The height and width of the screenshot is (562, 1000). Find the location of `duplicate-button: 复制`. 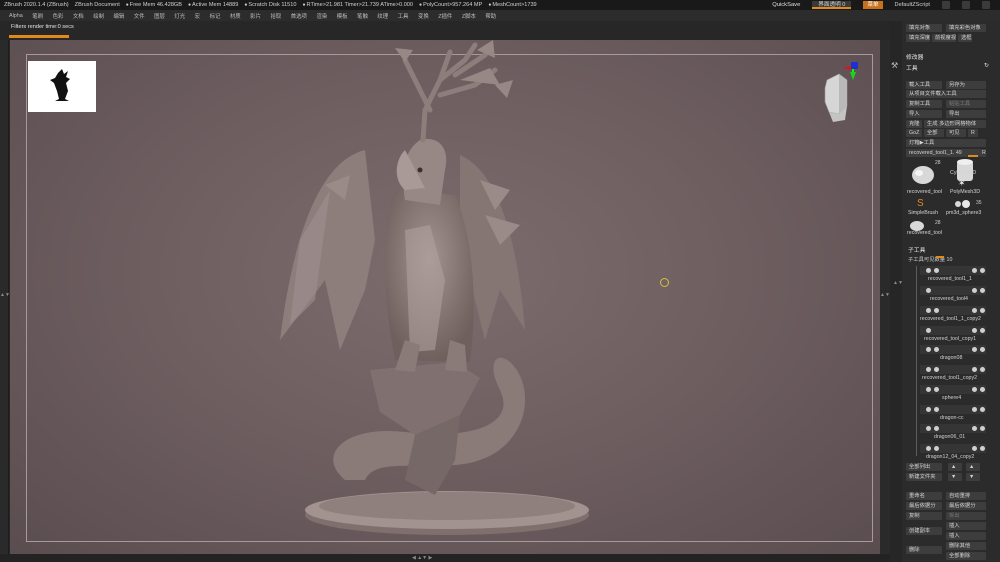

duplicate-button: 复制 is located at coordinates (924, 516).